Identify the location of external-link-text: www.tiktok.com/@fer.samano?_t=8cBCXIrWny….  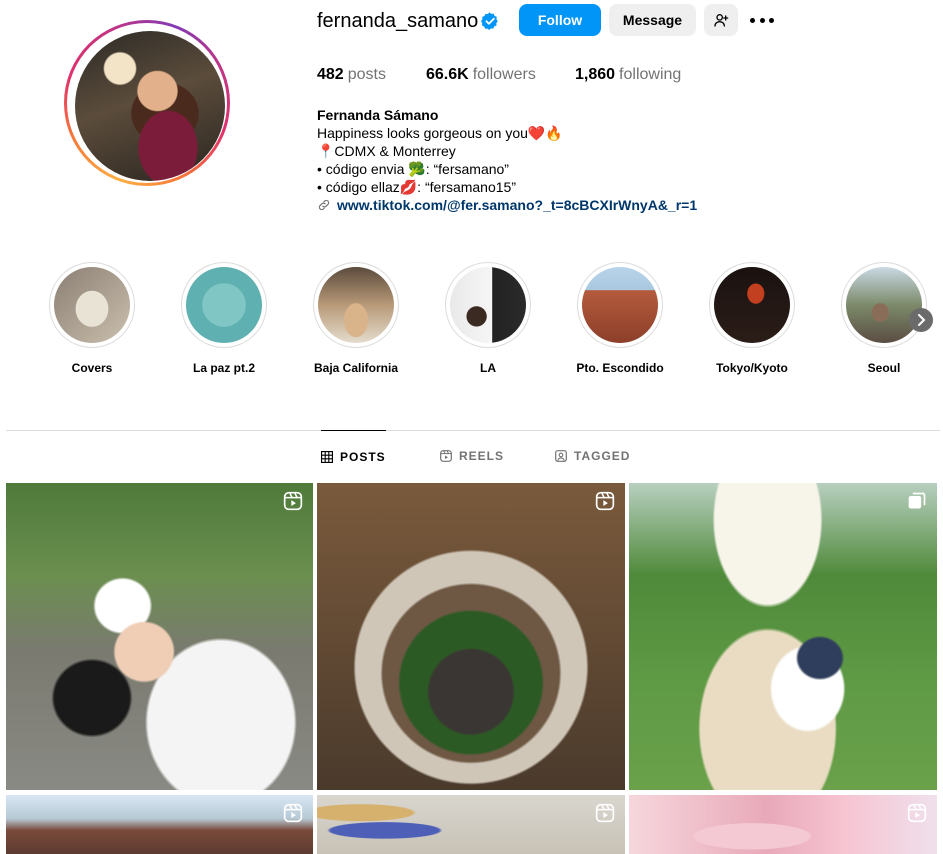
(517, 205).